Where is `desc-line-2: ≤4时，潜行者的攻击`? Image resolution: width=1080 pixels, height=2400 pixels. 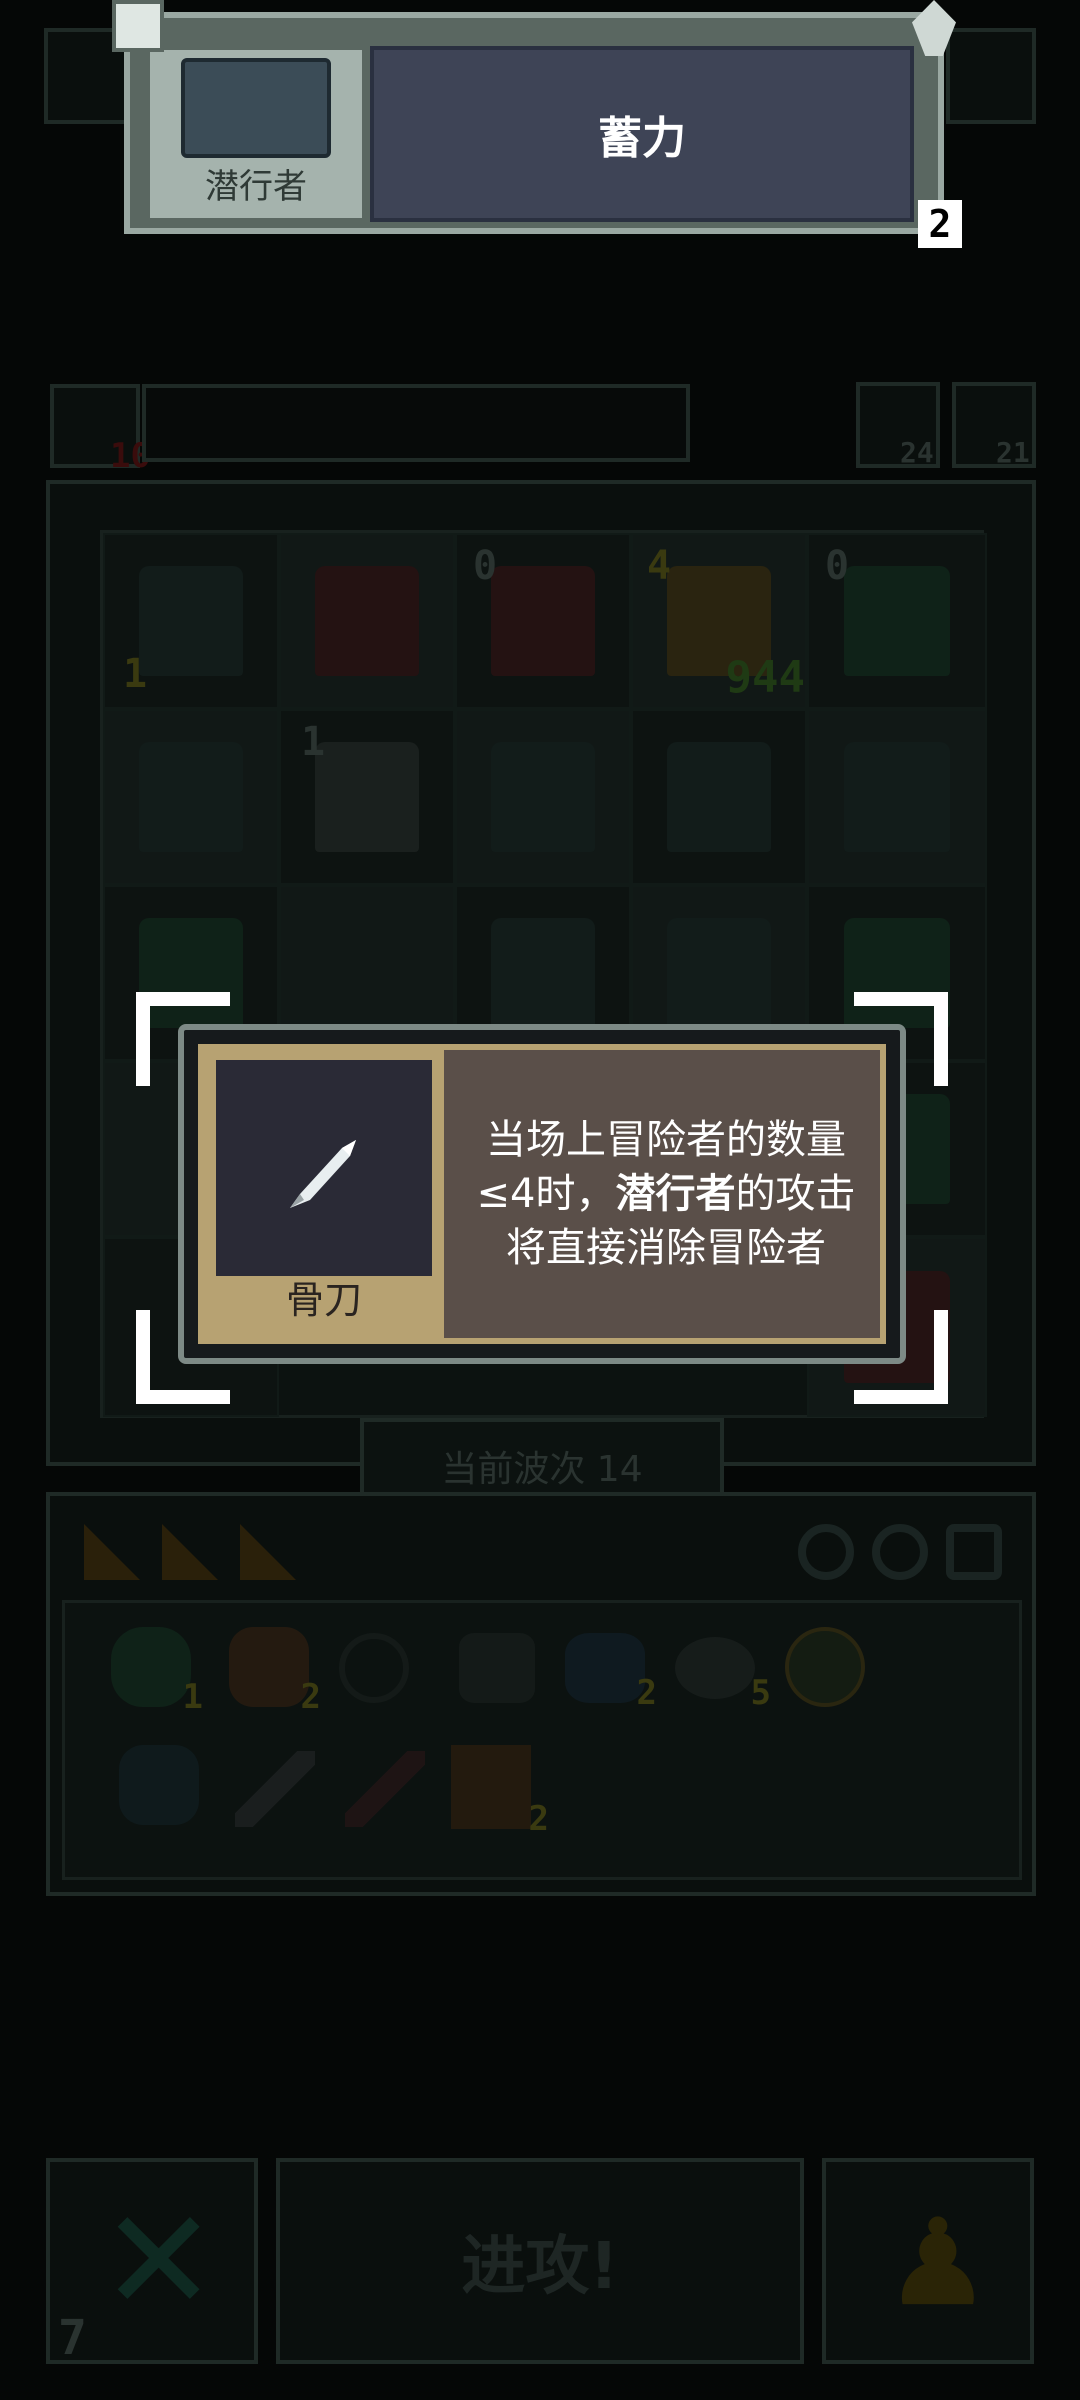 desc-line-2: ≤4时，潜行者的攻击 is located at coordinates (666, 1194).